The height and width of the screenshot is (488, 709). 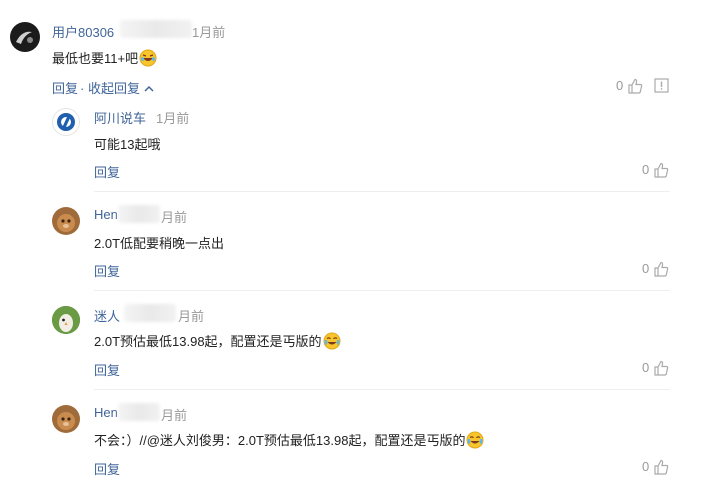 I want to click on reply-text: 不会：）//@迷人刘俊男：2.0T预估最低13.98起，配置还是丐版的, so click(x=289, y=441).